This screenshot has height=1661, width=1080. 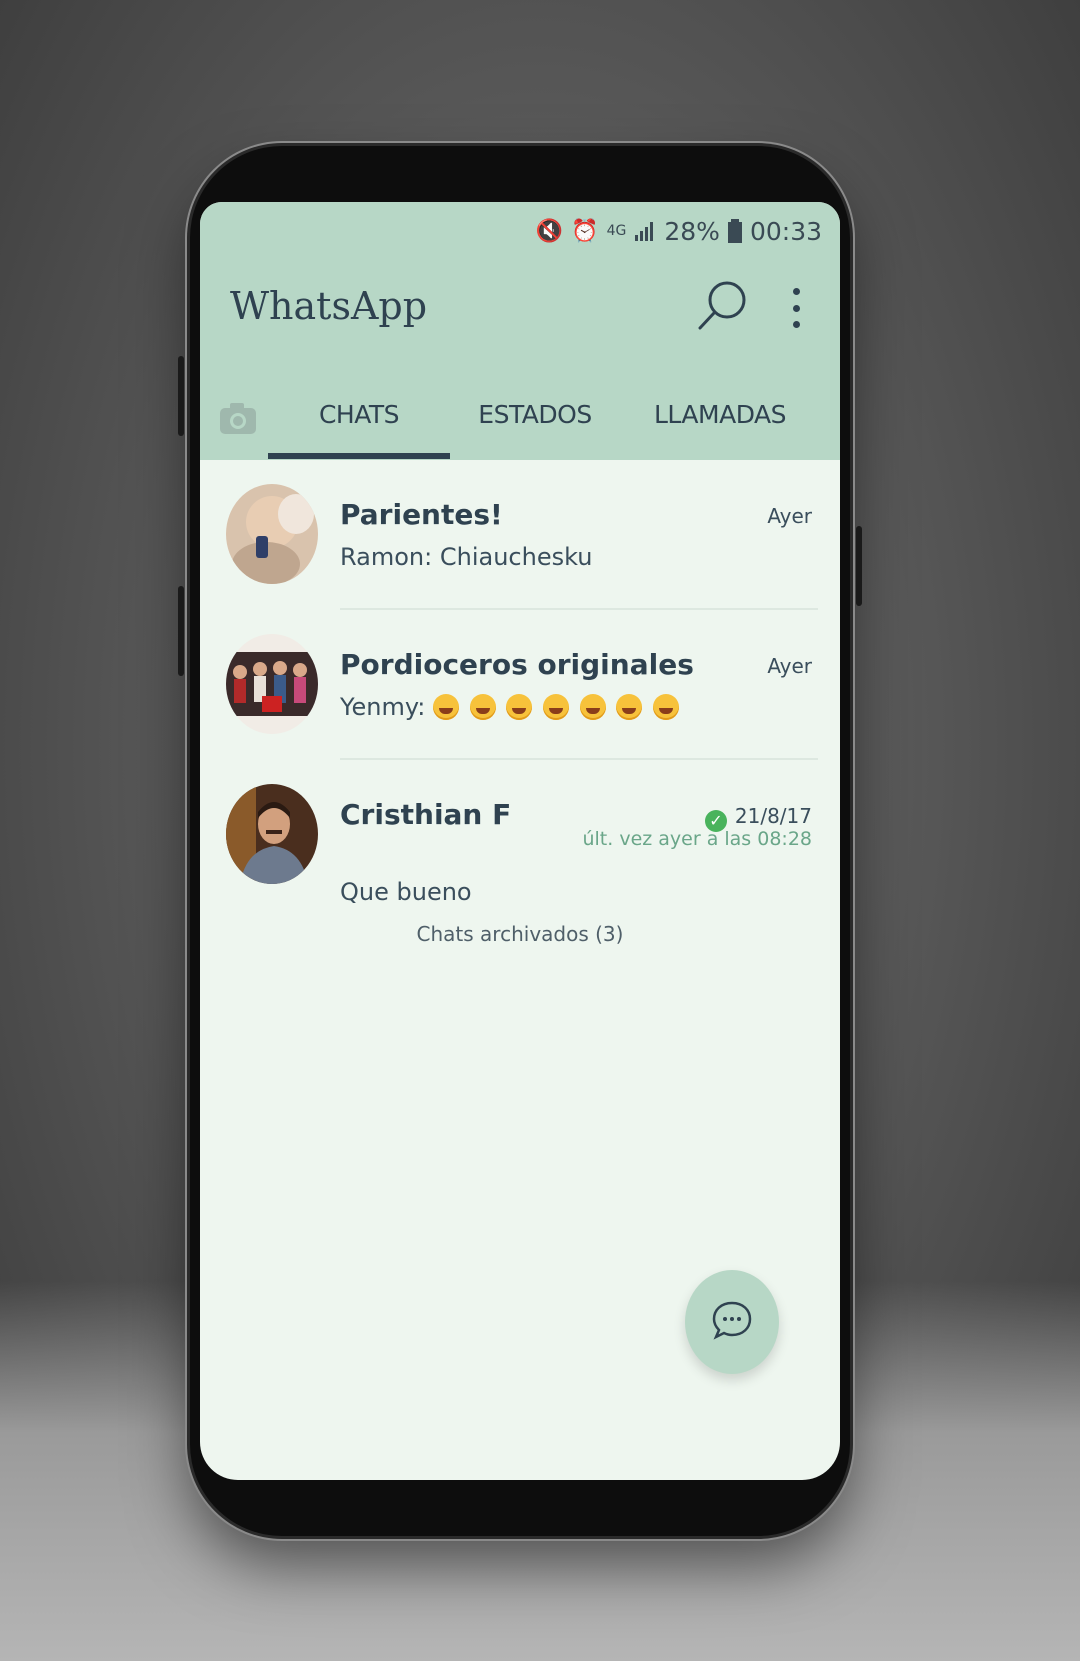 I want to click on tab-chats: CHATS, so click(x=359, y=420).